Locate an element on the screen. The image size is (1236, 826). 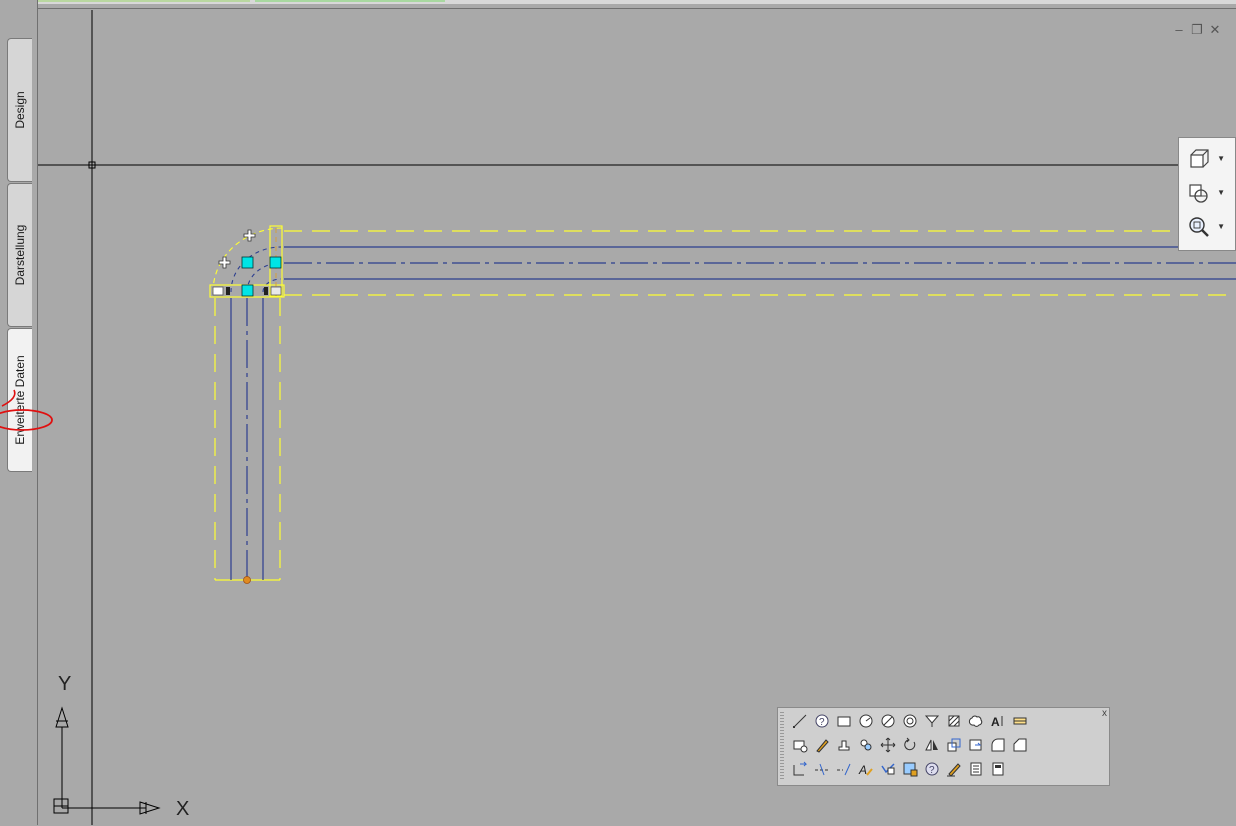
ucs-y-label: Y is located at coordinates (64, 684).